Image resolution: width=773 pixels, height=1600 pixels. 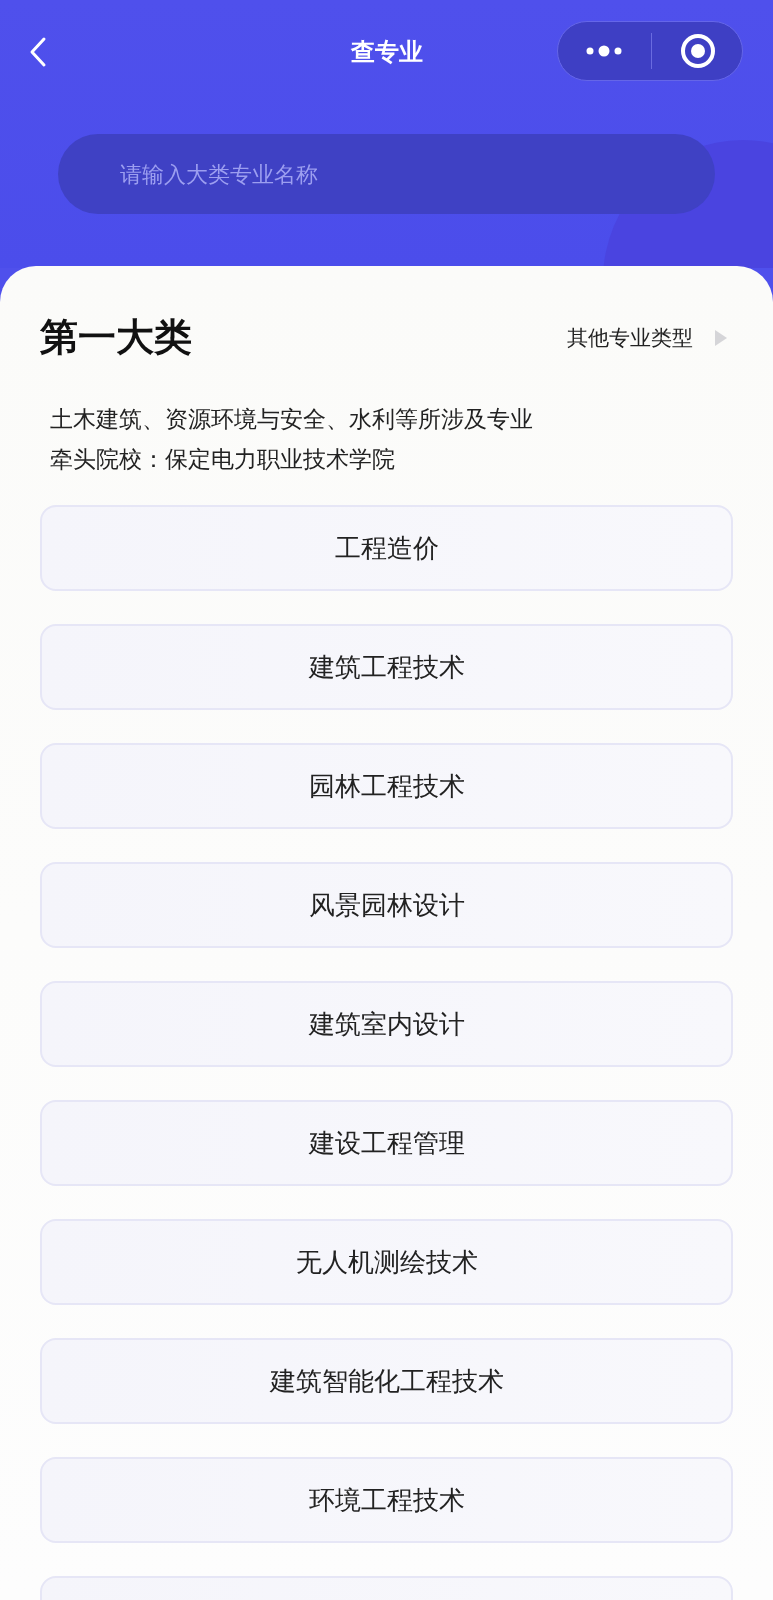 I want to click on search-field: 请输入大类专业名称, so click(x=386, y=174).